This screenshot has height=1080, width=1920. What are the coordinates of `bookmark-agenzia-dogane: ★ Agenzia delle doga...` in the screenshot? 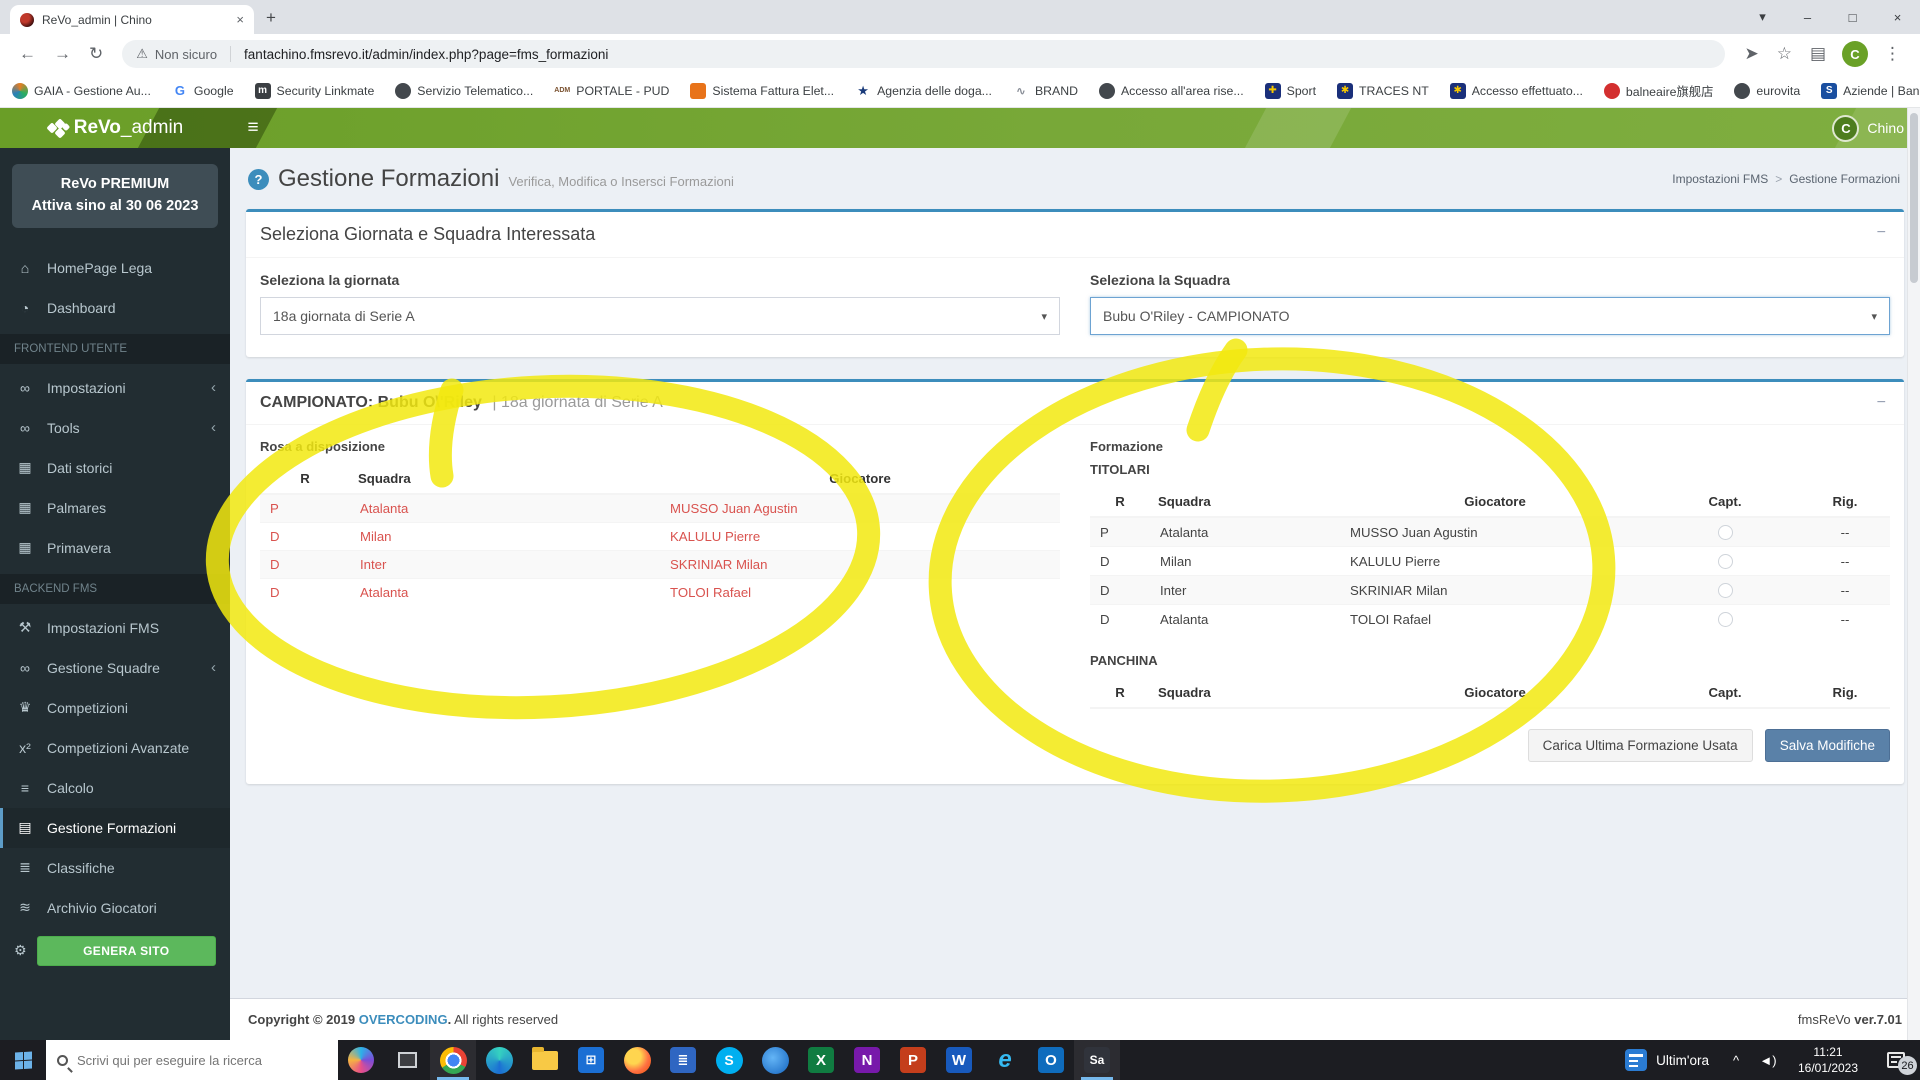 It's located at (923, 91).